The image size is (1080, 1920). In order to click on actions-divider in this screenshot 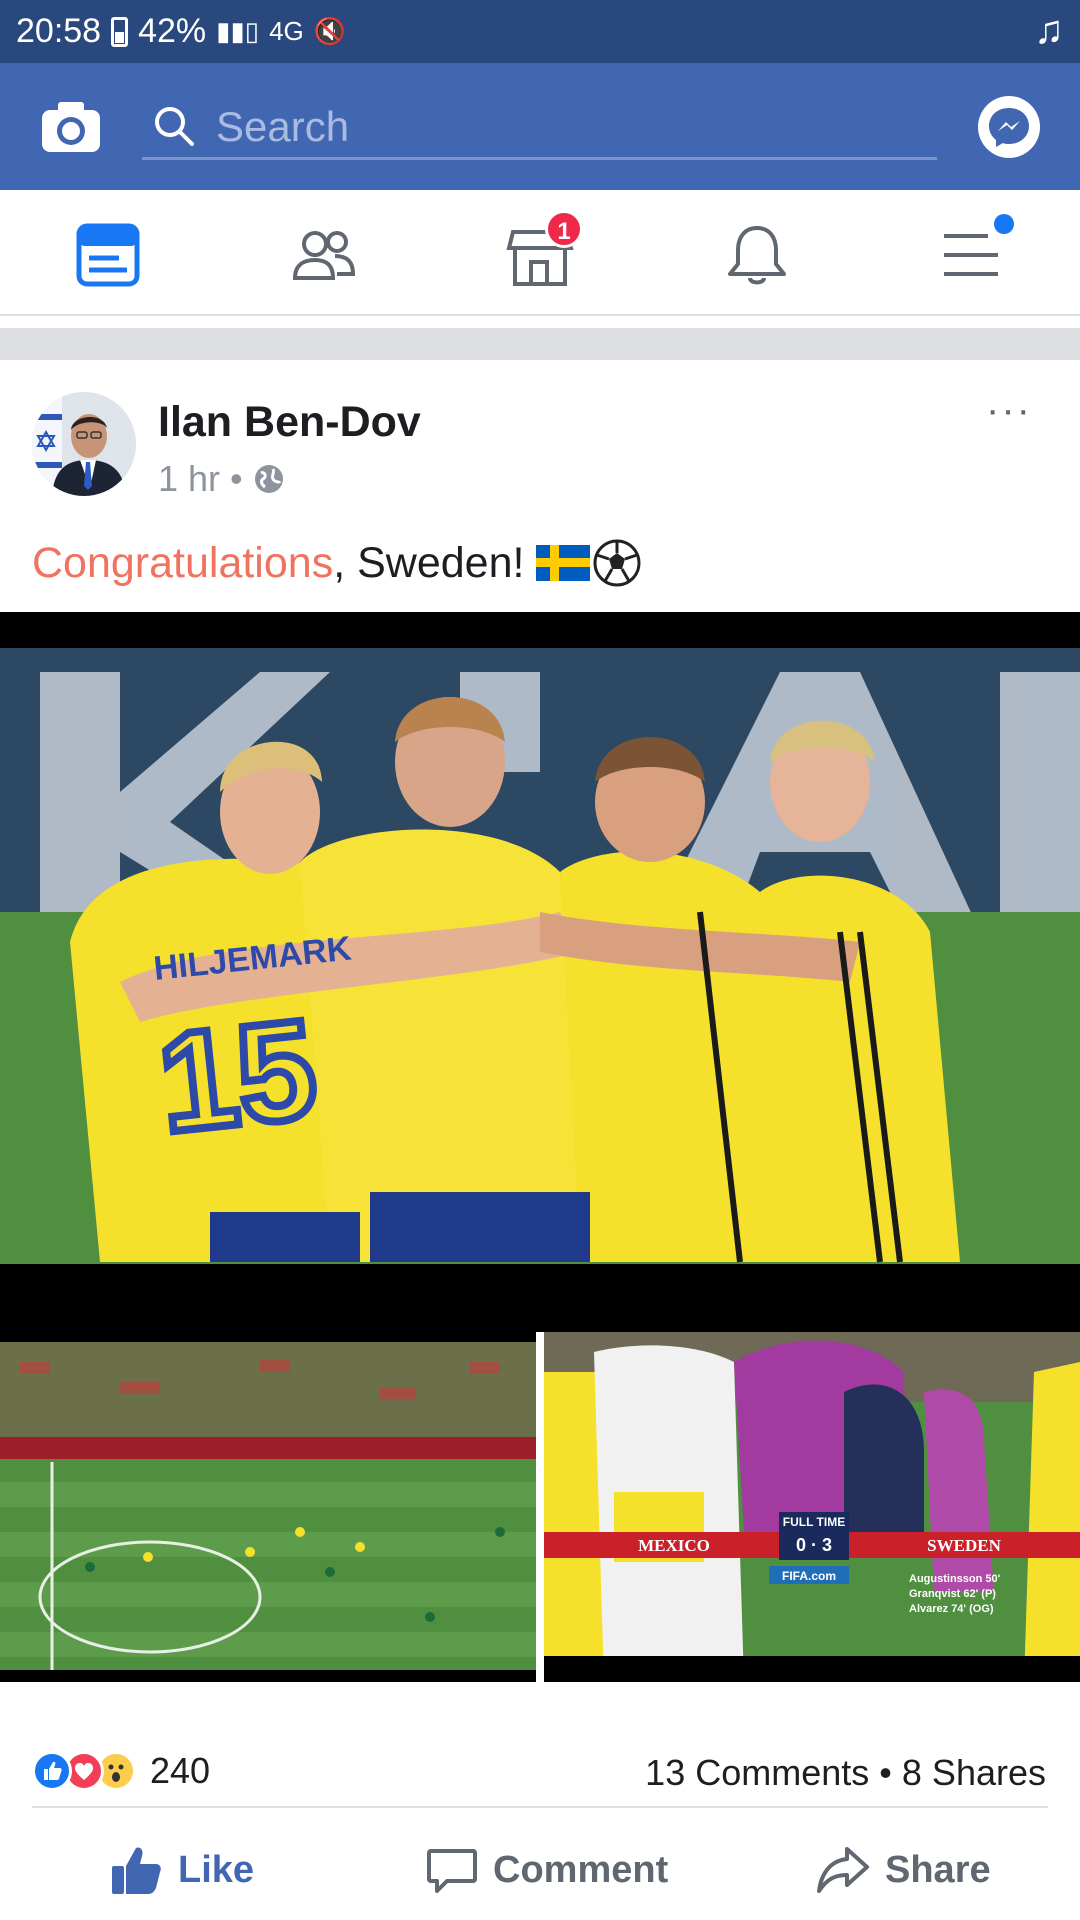, I will do `click(540, 1807)`.